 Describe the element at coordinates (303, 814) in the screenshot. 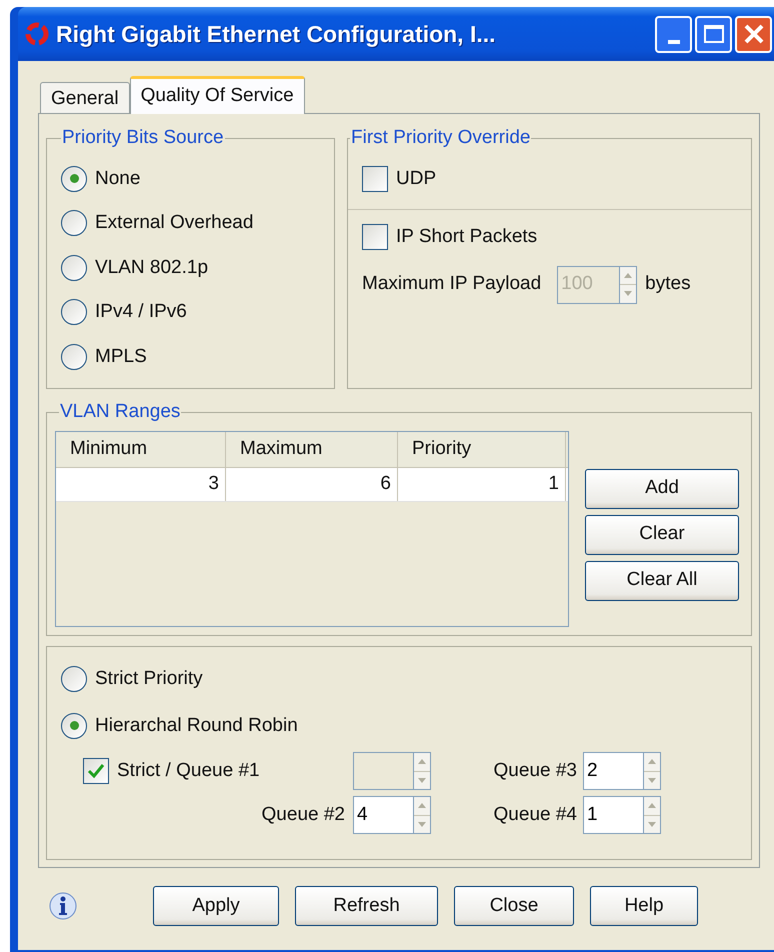

I see `field-label: Queue #2` at that location.